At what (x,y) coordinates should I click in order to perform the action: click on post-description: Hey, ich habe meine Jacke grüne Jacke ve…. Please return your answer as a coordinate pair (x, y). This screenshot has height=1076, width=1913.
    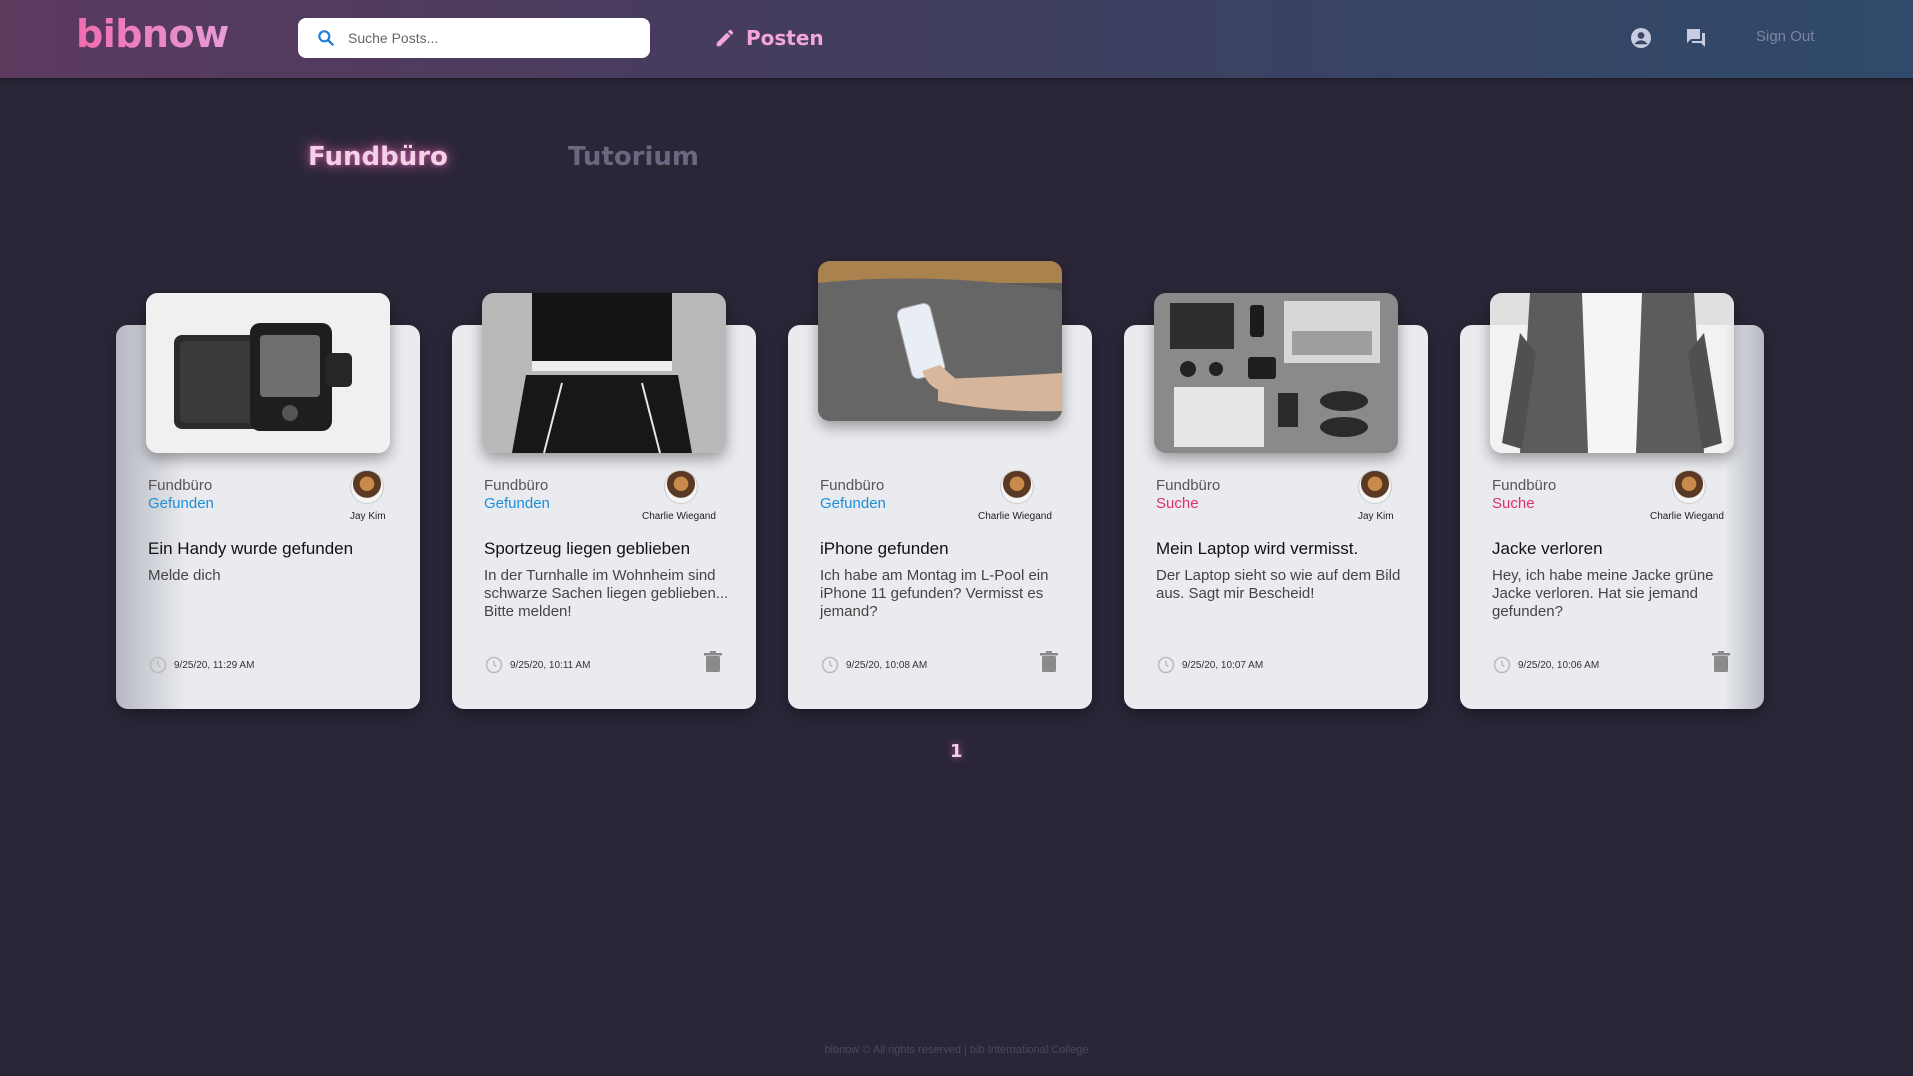
    Looking at the image, I should click on (1603, 593).